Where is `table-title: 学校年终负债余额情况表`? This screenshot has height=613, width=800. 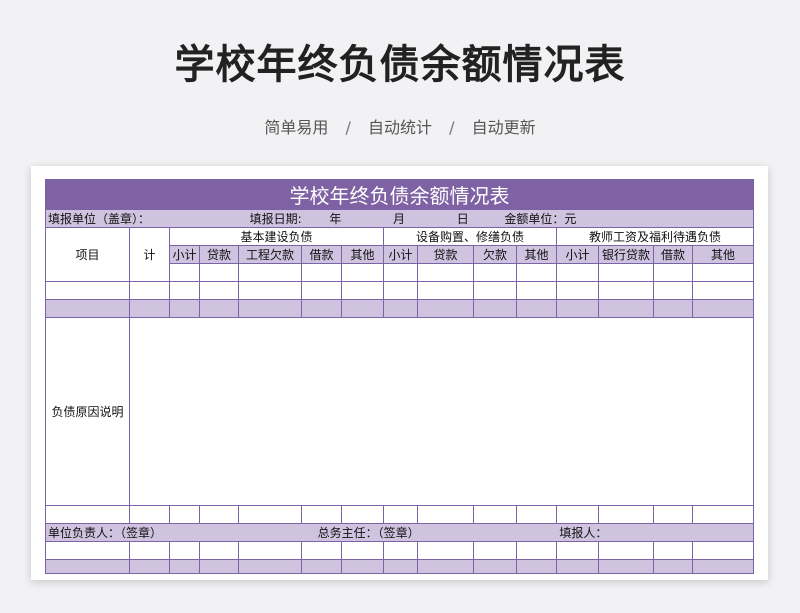
table-title: 学校年终负债余额情况表 is located at coordinates (399, 194).